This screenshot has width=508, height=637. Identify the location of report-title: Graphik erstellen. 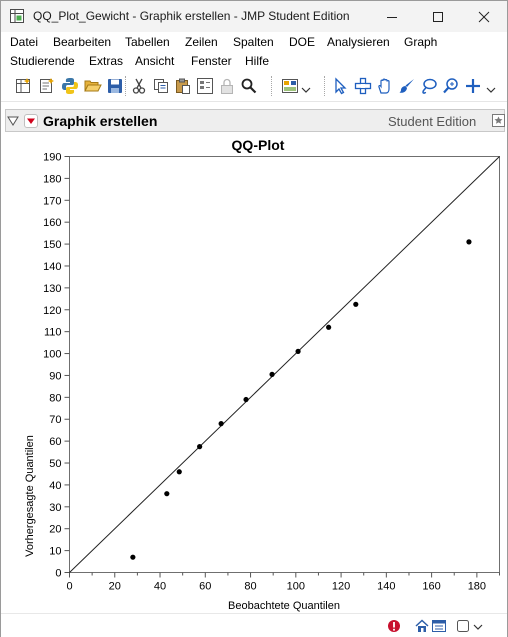
(100, 121).